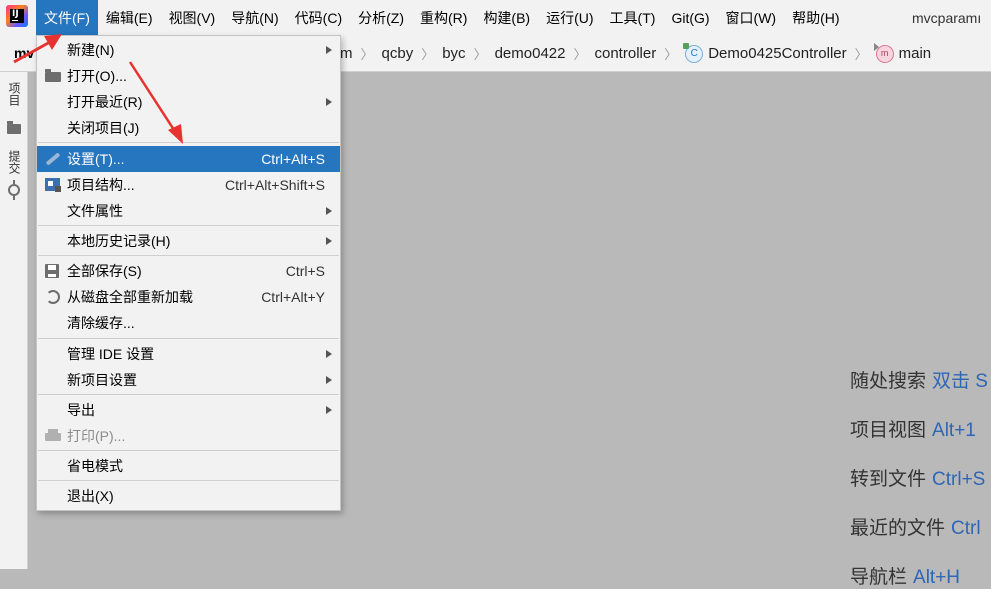  I want to click on menu-help: 帮助(H), so click(815, 18).